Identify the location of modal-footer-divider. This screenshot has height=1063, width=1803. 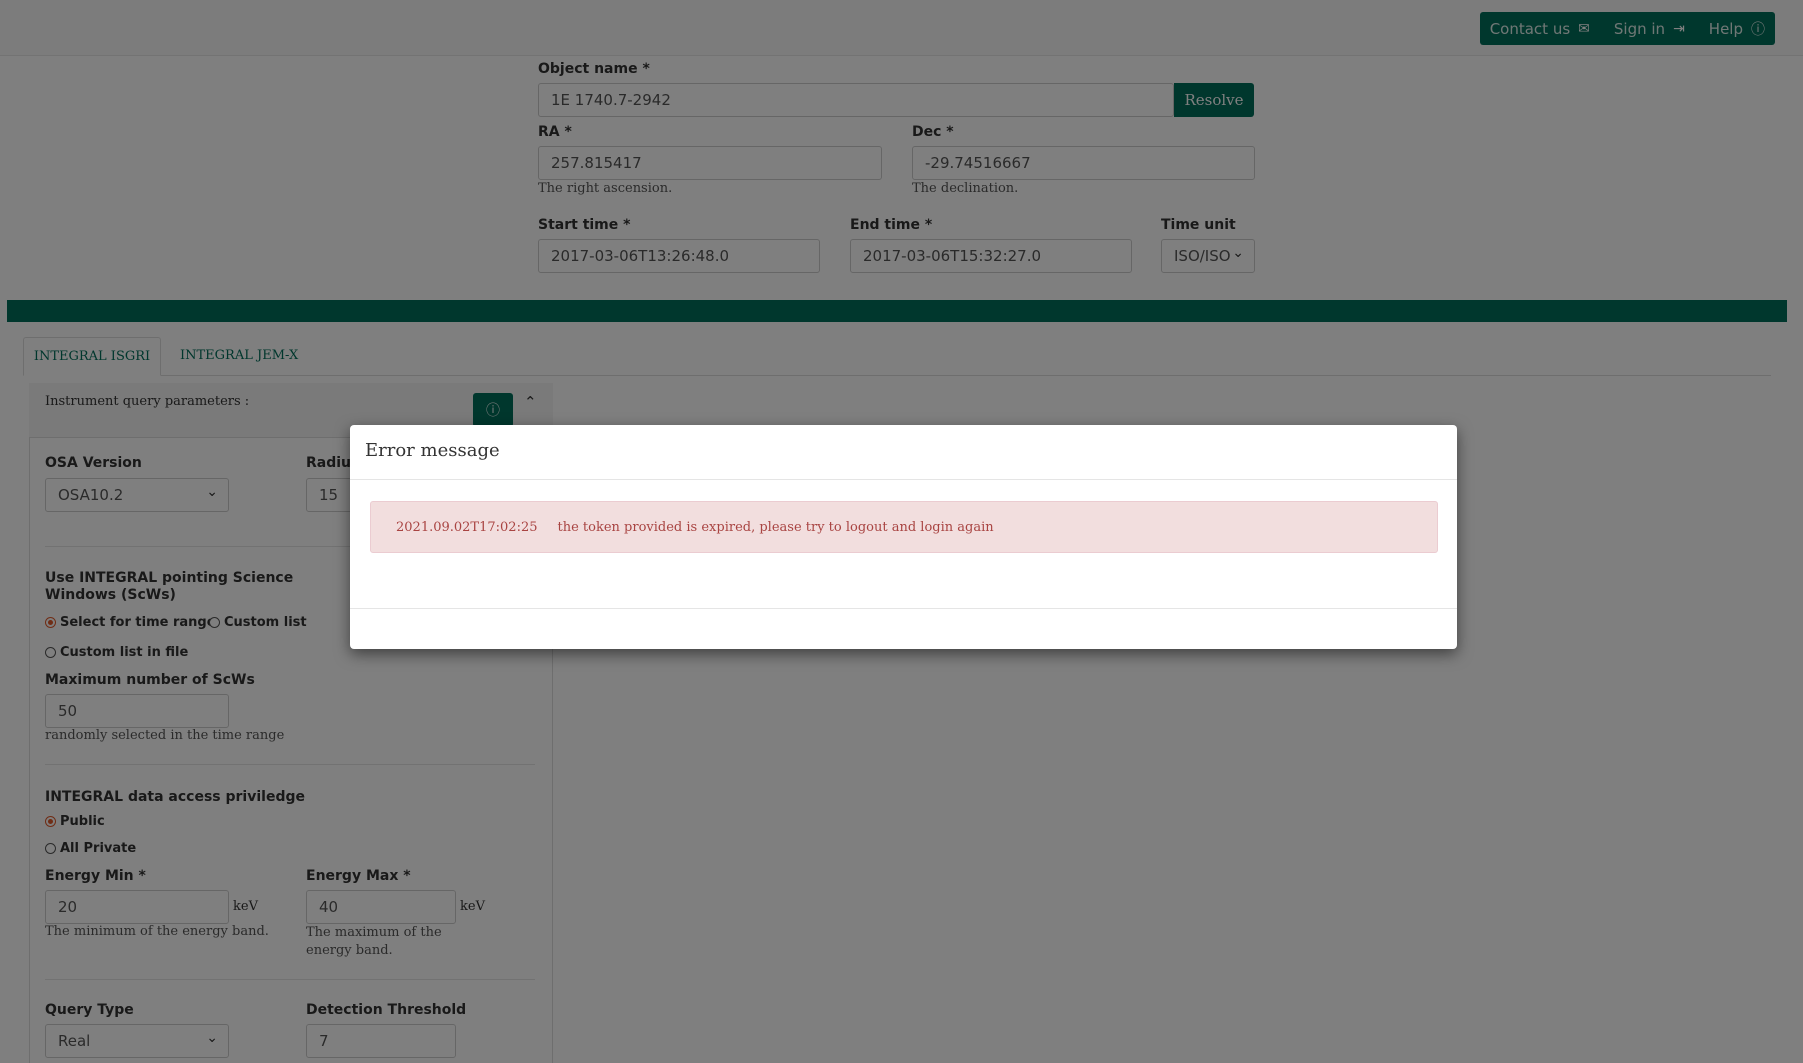
(903, 608).